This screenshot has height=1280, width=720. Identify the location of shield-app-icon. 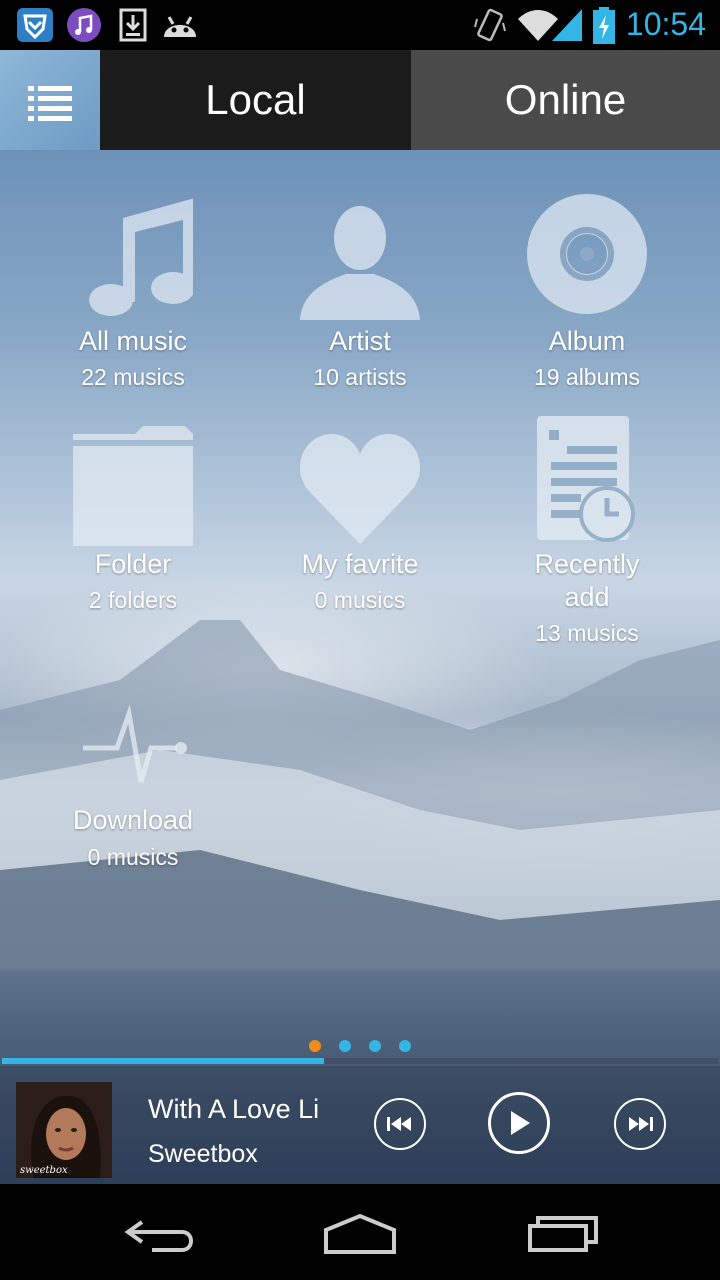
(35, 25).